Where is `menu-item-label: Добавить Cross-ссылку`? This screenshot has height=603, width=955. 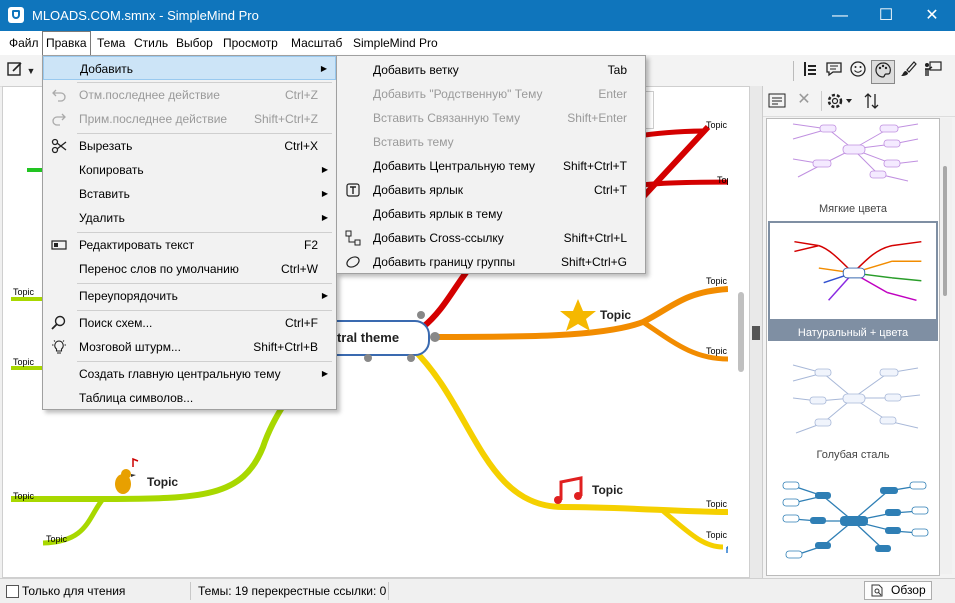
menu-item-label: Добавить Cross-ссылку is located at coordinates (438, 238).